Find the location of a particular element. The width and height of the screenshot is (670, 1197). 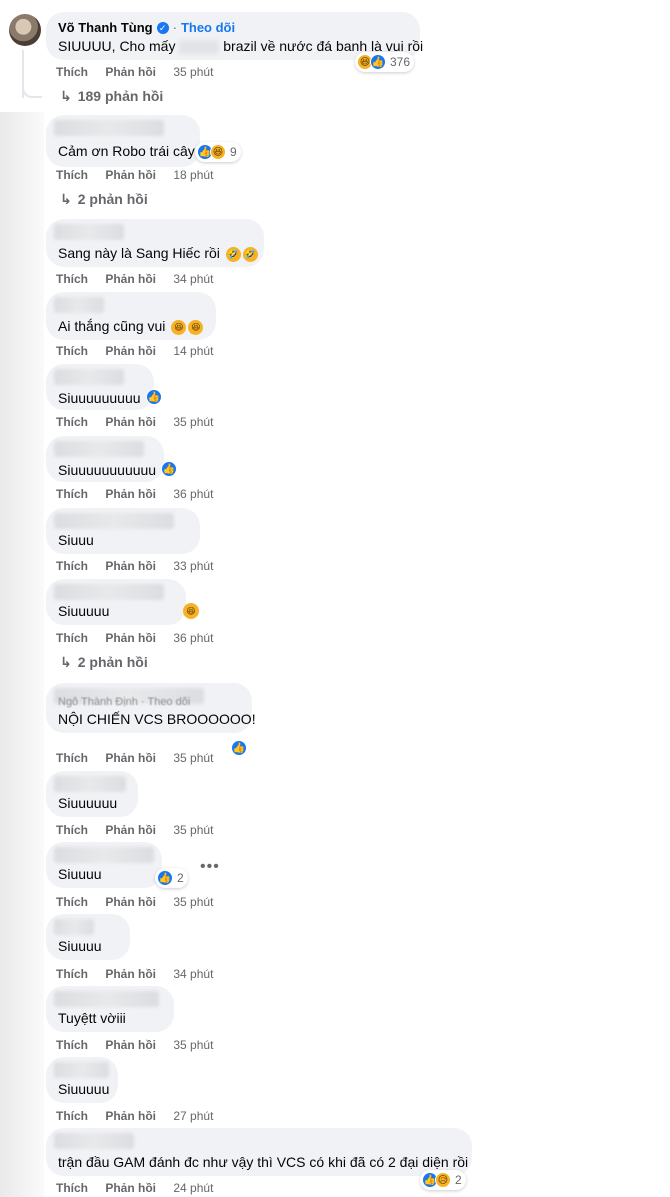

comment-bubble: Tuyệtt vờiii is located at coordinates (110, 1009).